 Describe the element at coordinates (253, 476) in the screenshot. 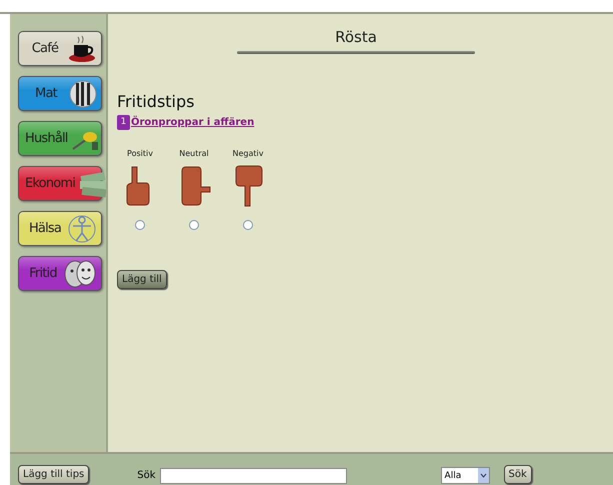

I see `search-field` at that location.